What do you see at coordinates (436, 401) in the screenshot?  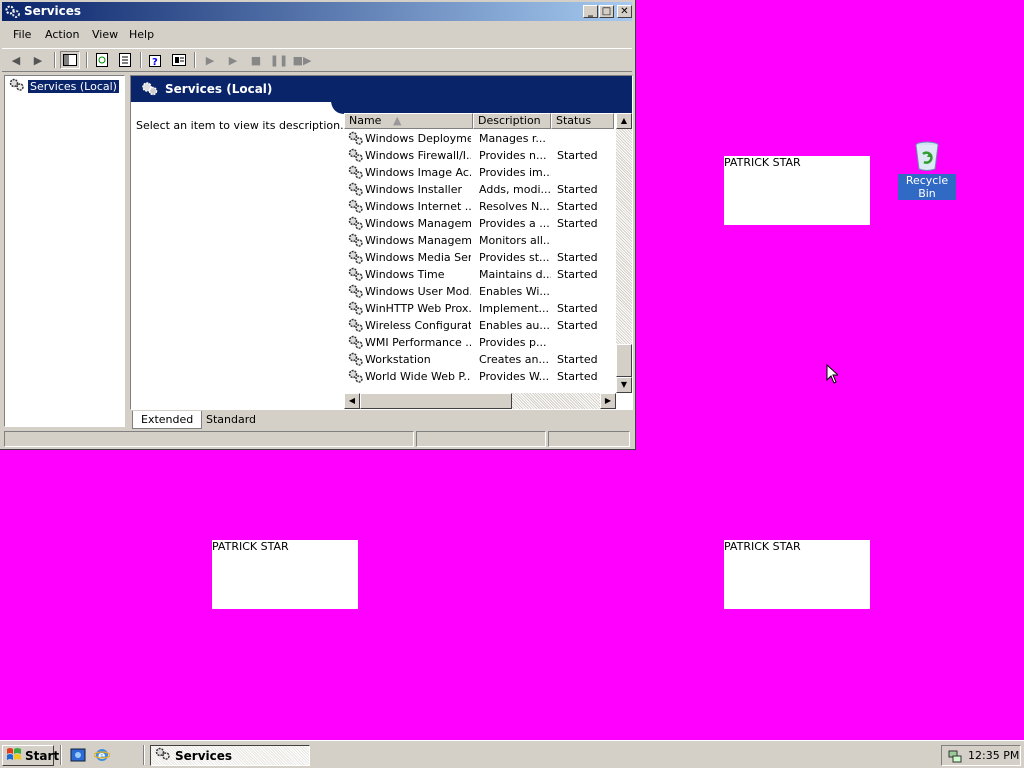 I see `horizontal-scroll-thumb` at bounding box center [436, 401].